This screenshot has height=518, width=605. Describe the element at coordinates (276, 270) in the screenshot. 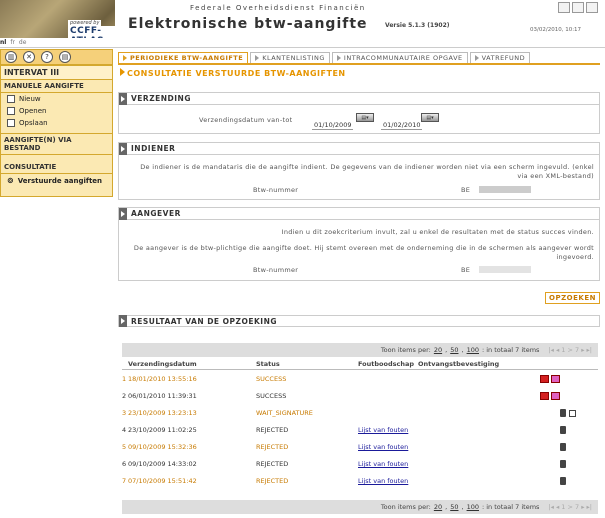

I see `aangever-vat-label: Btw-nummer` at that location.